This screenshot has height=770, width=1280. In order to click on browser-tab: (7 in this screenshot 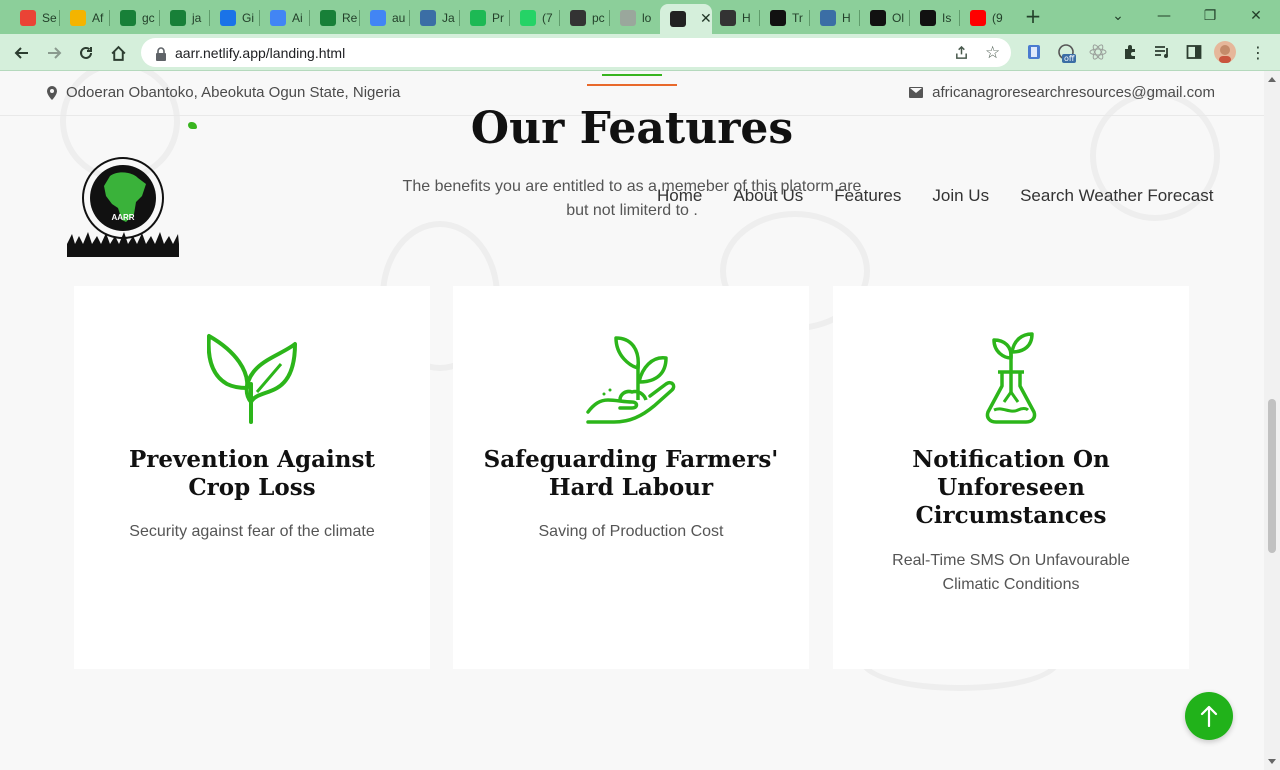, I will do `click(534, 18)`.